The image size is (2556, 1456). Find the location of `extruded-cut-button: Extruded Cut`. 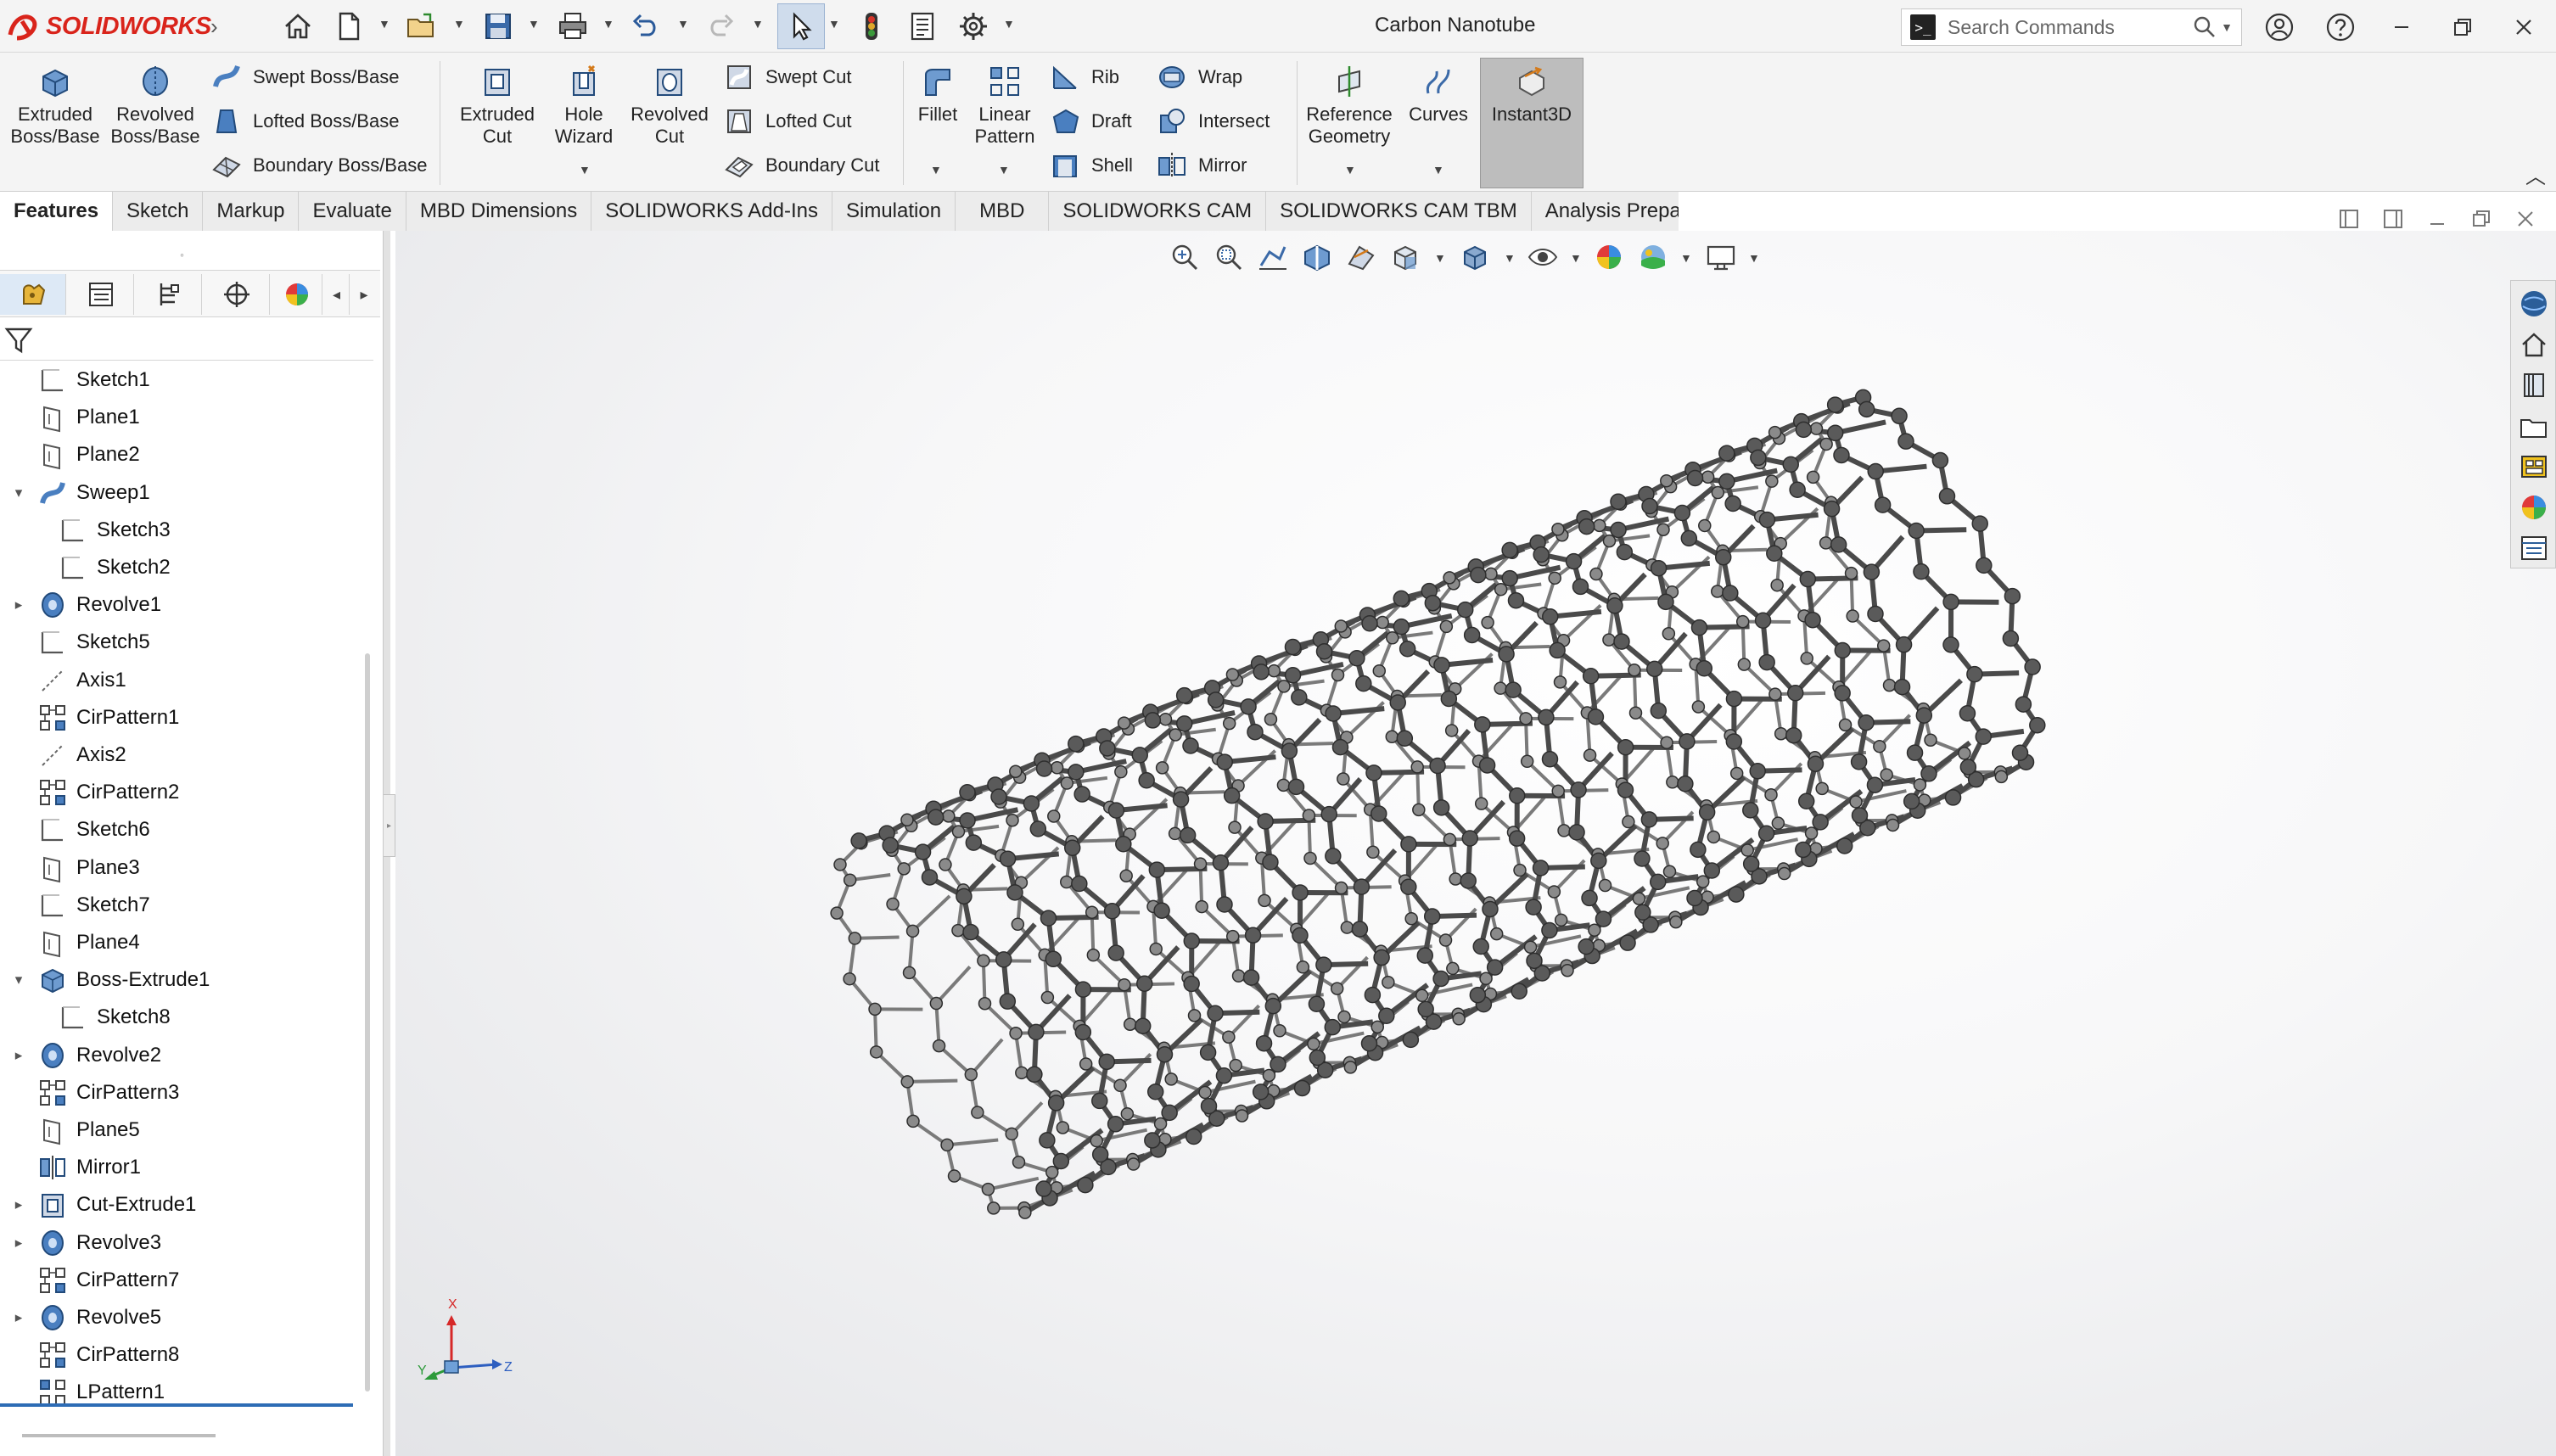

extruded-cut-button: Extruded Cut is located at coordinates (497, 106).